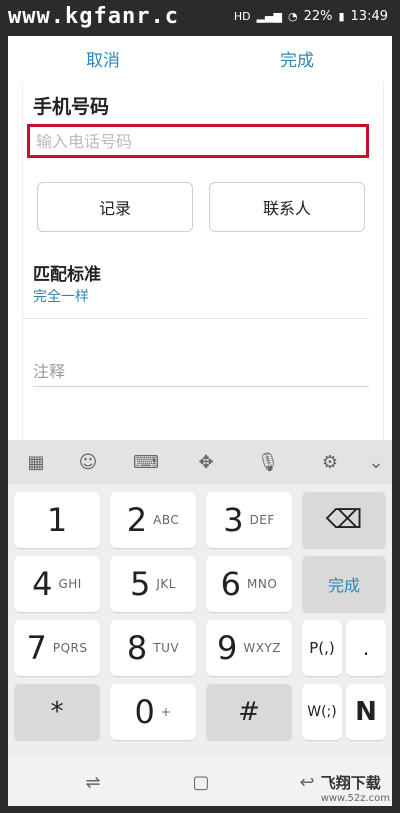 The width and height of the screenshot is (400, 813). Describe the element at coordinates (57, 584) in the screenshot. I see `key-4: 4 GHI` at that location.